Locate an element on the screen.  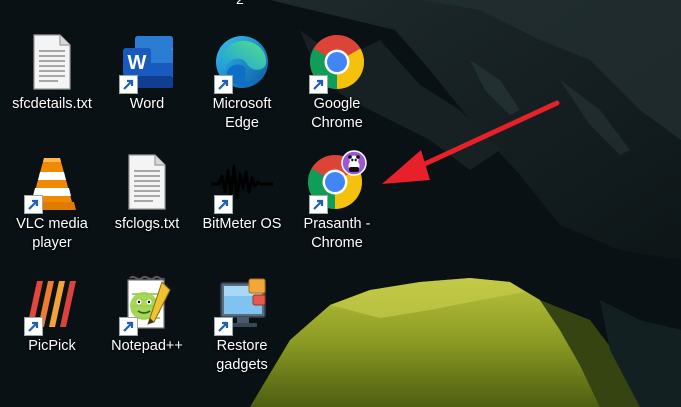
svg-text: W is located at coordinates (137, 63).